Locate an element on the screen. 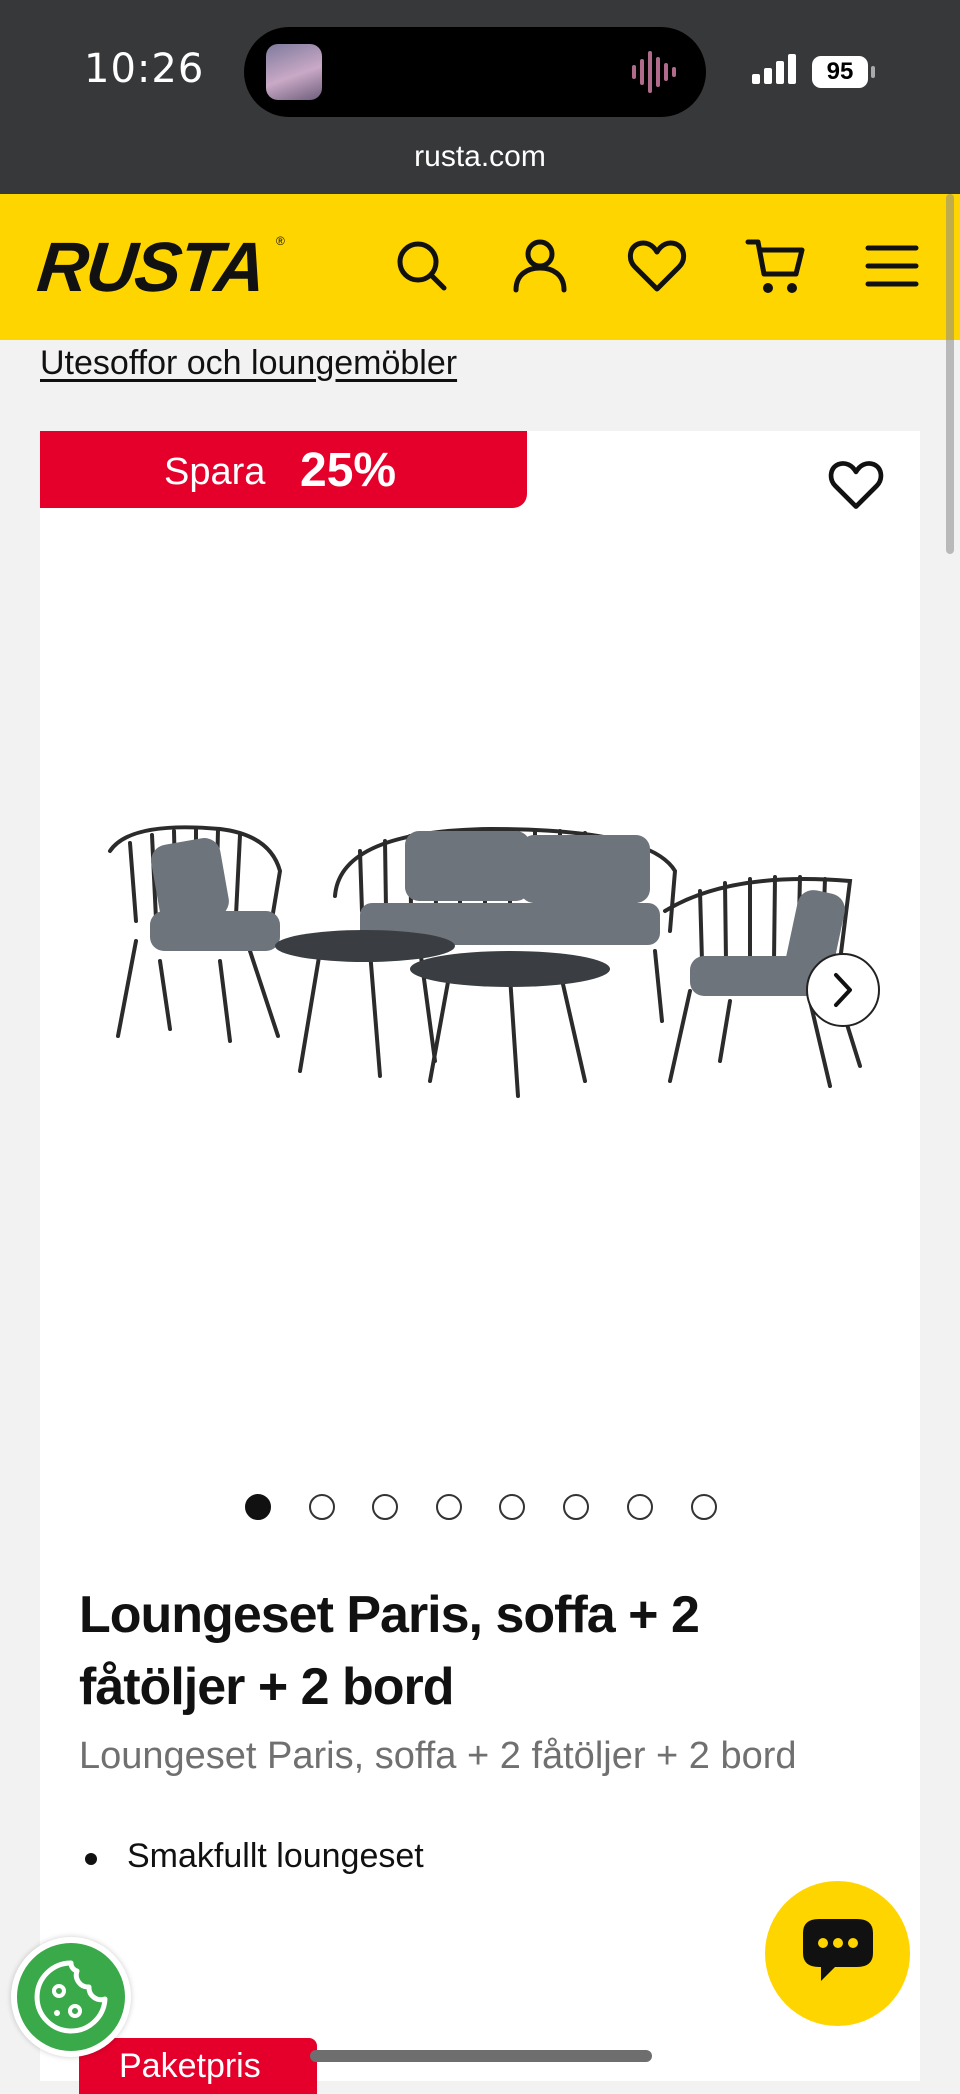 Image resolution: width=960 pixels, height=2094 pixels. battery-icon: 95 is located at coordinates (840, 72).